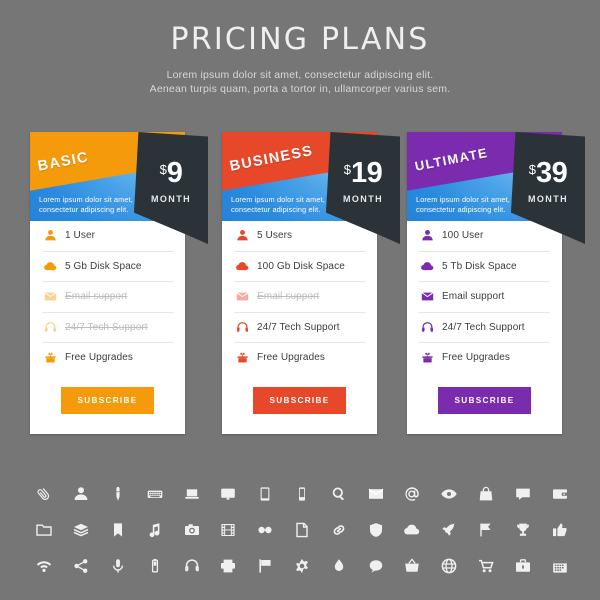 This screenshot has width=600, height=600. What do you see at coordinates (449, 530) in the screenshot?
I see `rocket-icon` at bounding box center [449, 530].